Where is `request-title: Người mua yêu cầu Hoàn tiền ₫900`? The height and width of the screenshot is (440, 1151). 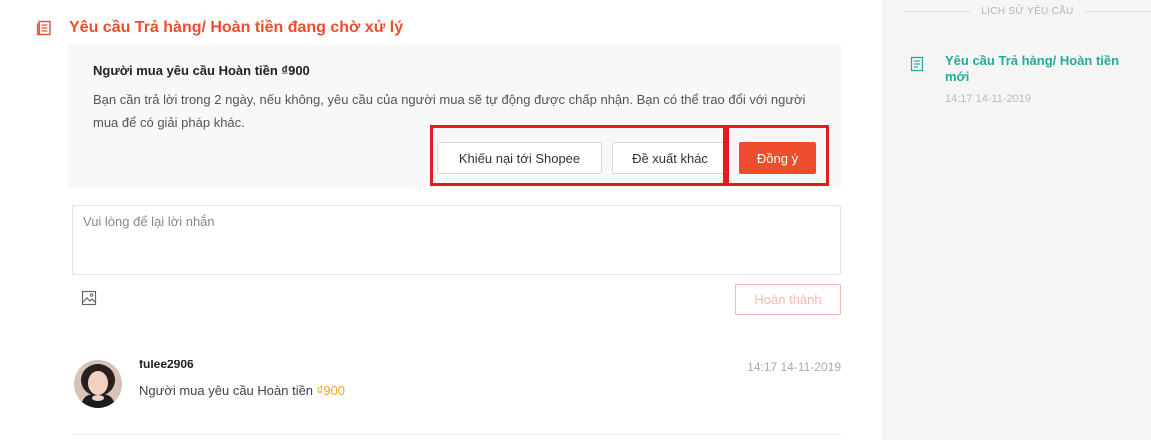 request-title: Người mua yêu cầu Hoàn tiền ₫900 is located at coordinates (201, 70).